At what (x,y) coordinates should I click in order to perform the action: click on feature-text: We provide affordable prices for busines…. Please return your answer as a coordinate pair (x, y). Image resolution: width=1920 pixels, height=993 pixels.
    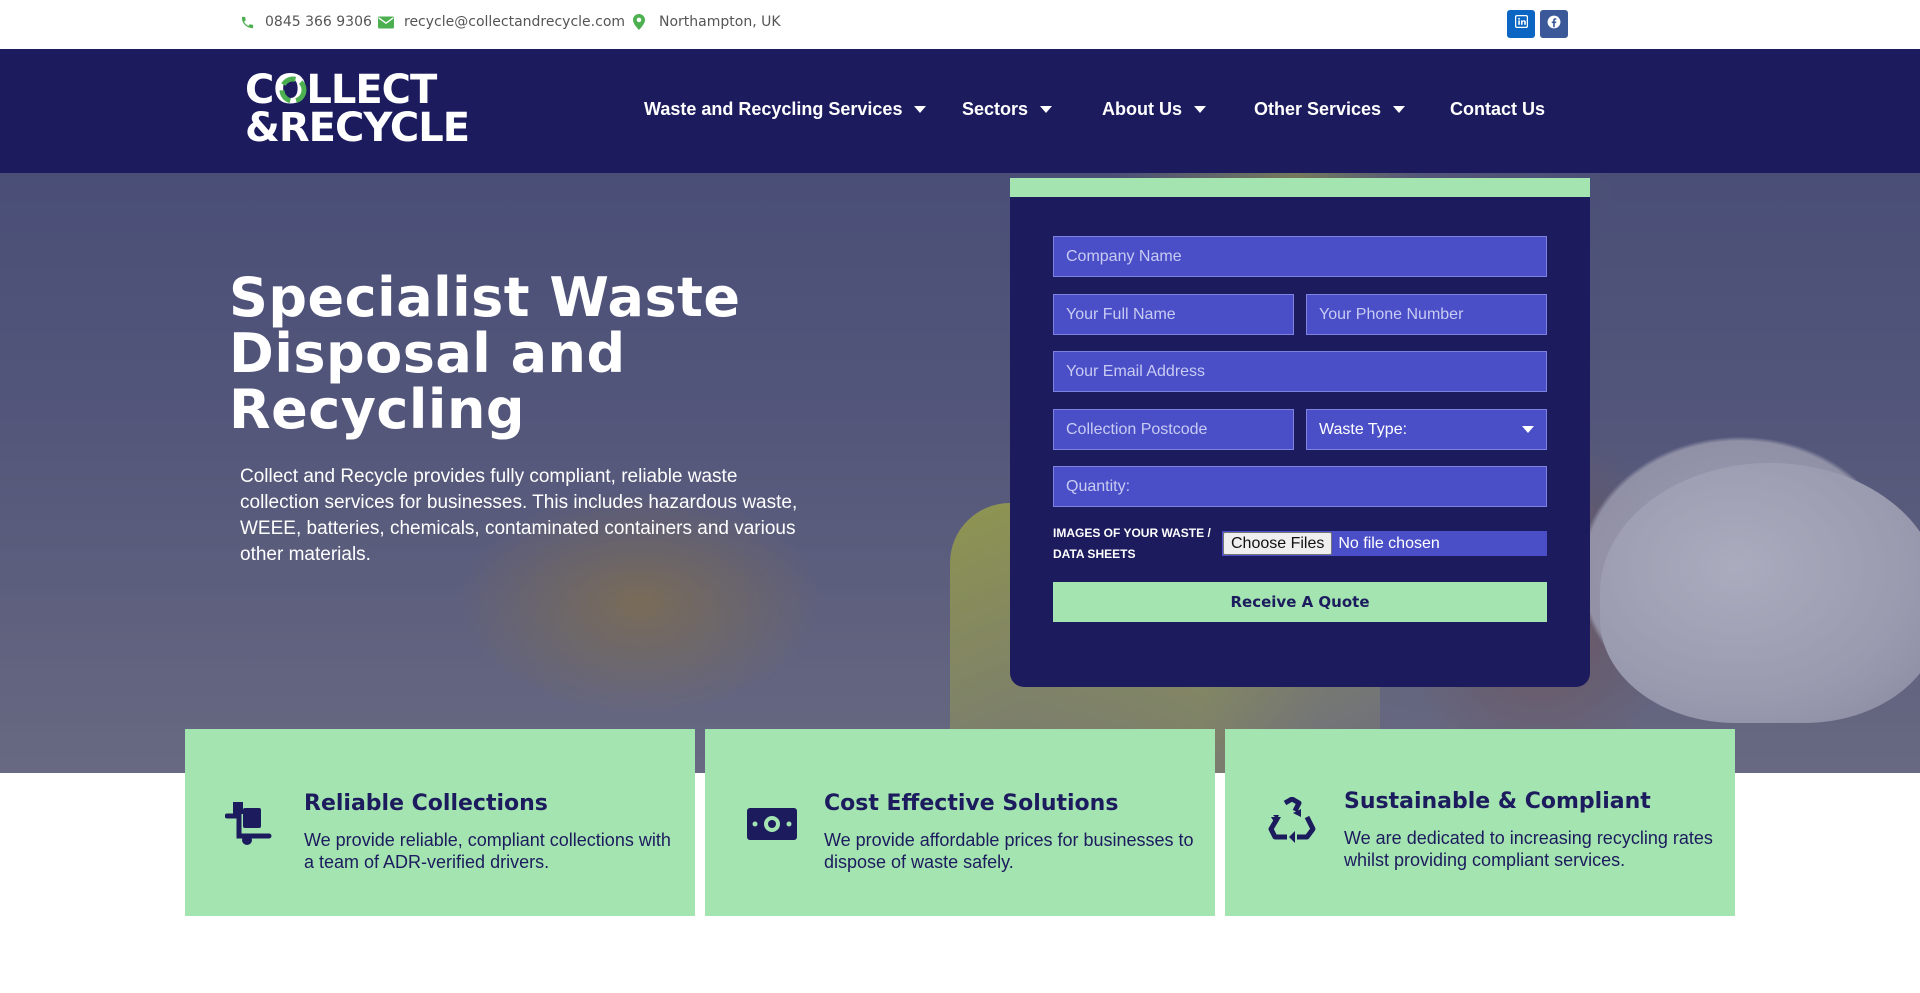
    Looking at the image, I should click on (1009, 851).